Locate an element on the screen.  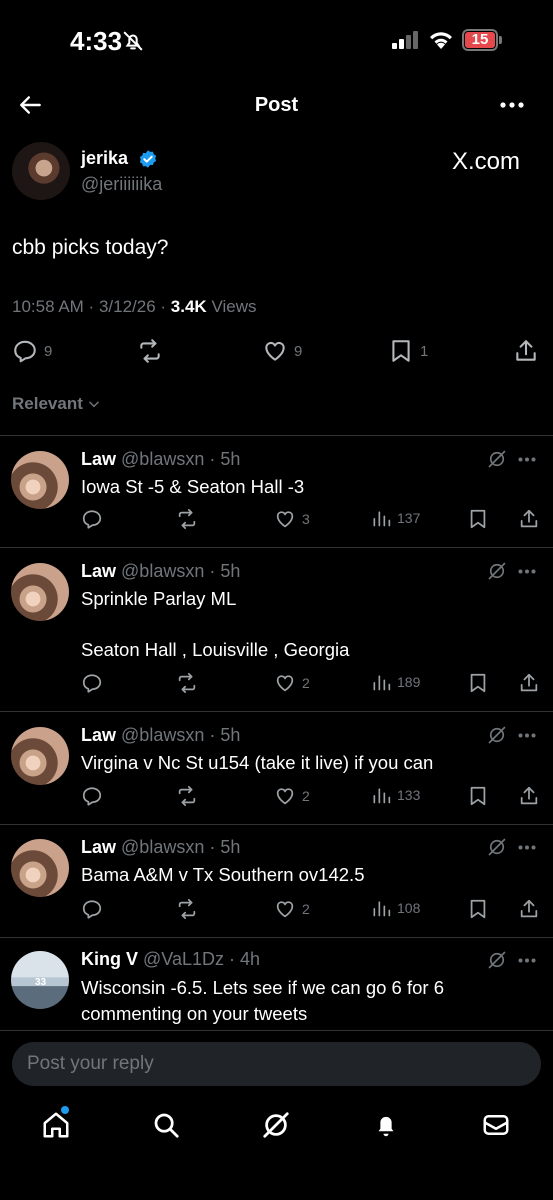
reply-age: 4h is located at coordinates (250, 959).